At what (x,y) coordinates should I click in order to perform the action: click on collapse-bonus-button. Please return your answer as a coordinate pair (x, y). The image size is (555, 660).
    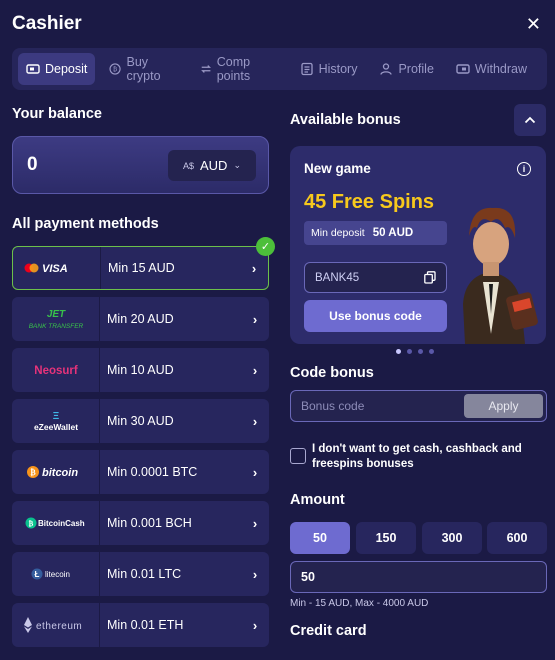
    Looking at the image, I should click on (530, 120).